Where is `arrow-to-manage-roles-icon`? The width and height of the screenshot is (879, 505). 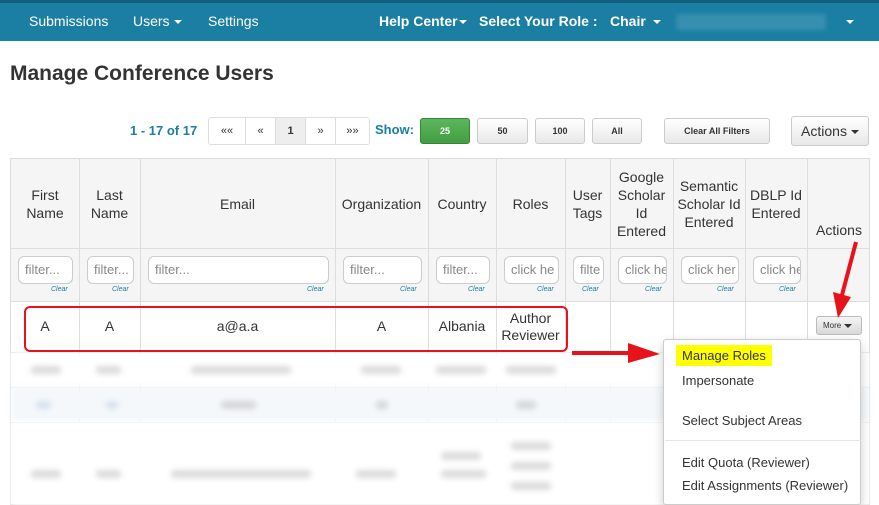 arrow-to-manage-roles-icon is located at coordinates (616, 353).